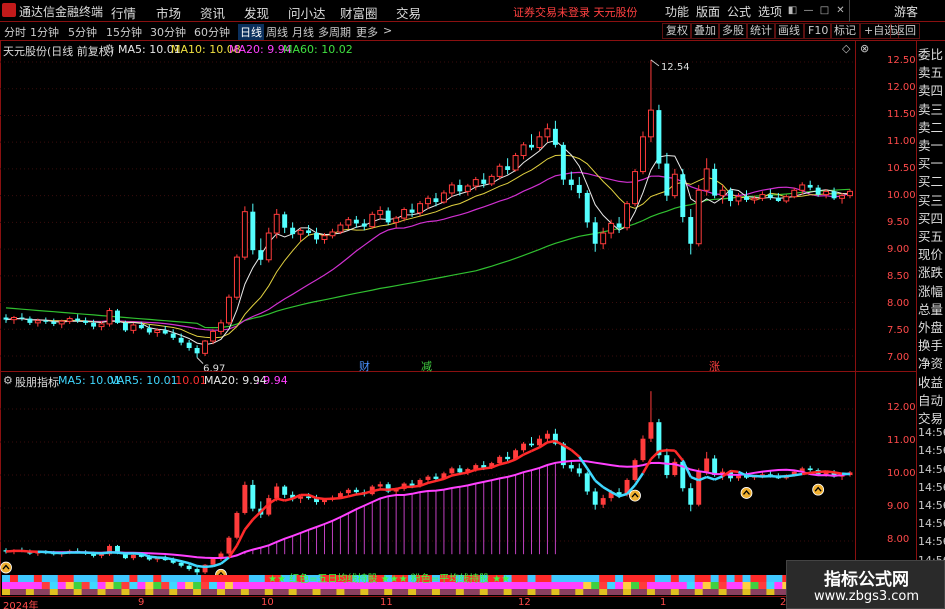  What do you see at coordinates (761, 31) in the screenshot?
I see `tool-statistics: 统计` at bounding box center [761, 31].